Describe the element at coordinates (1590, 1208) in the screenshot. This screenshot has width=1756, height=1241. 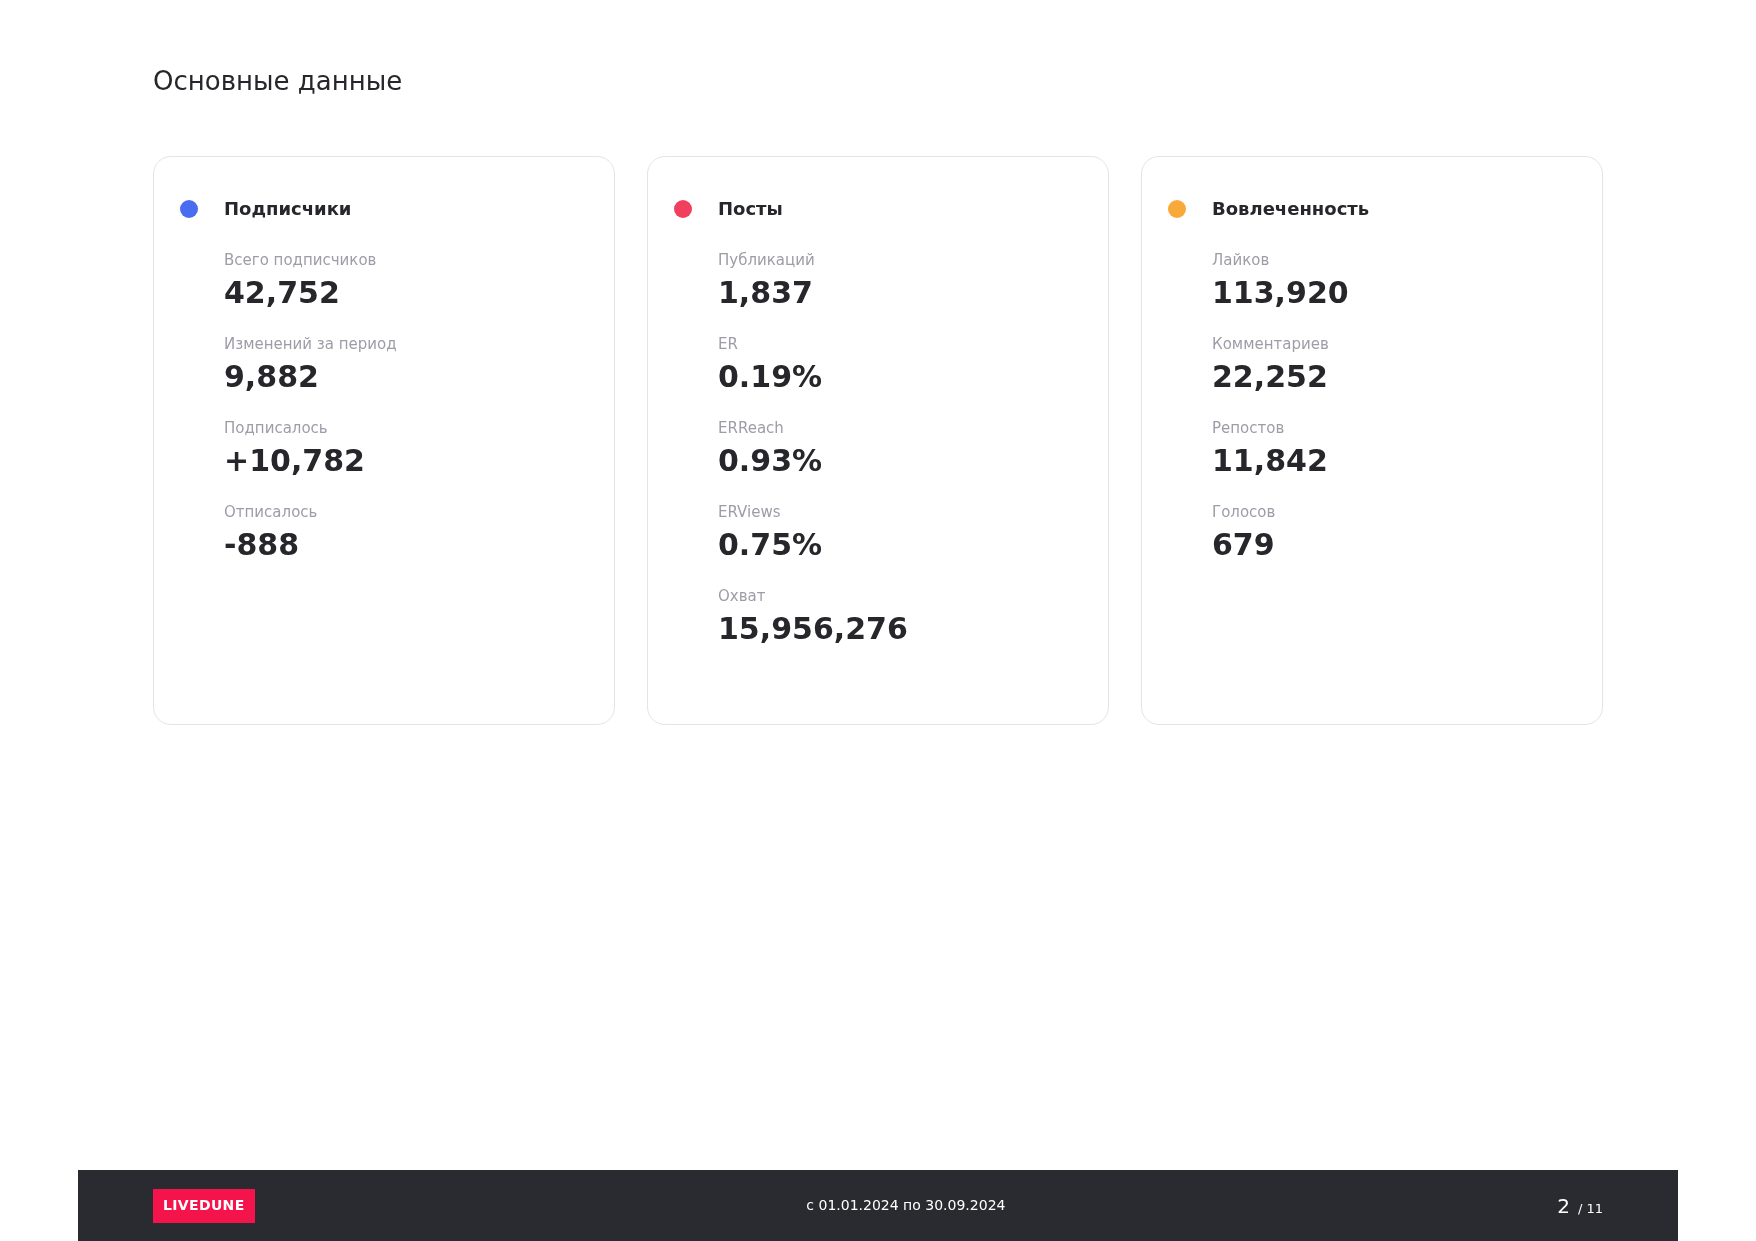
I see `page-total: / 11` at that location.